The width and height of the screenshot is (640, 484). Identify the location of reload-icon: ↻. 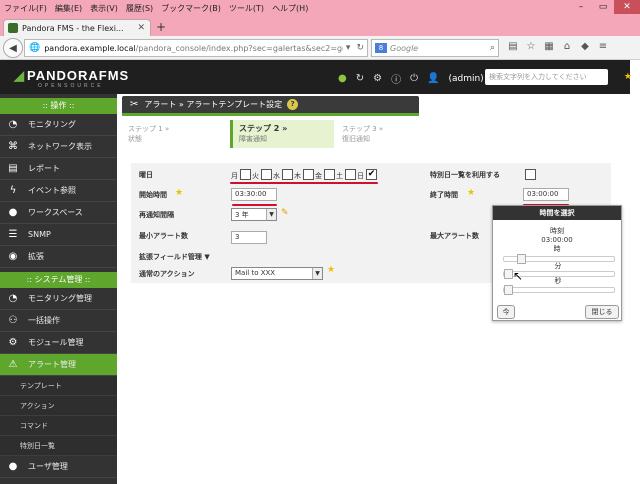
(360, 48).